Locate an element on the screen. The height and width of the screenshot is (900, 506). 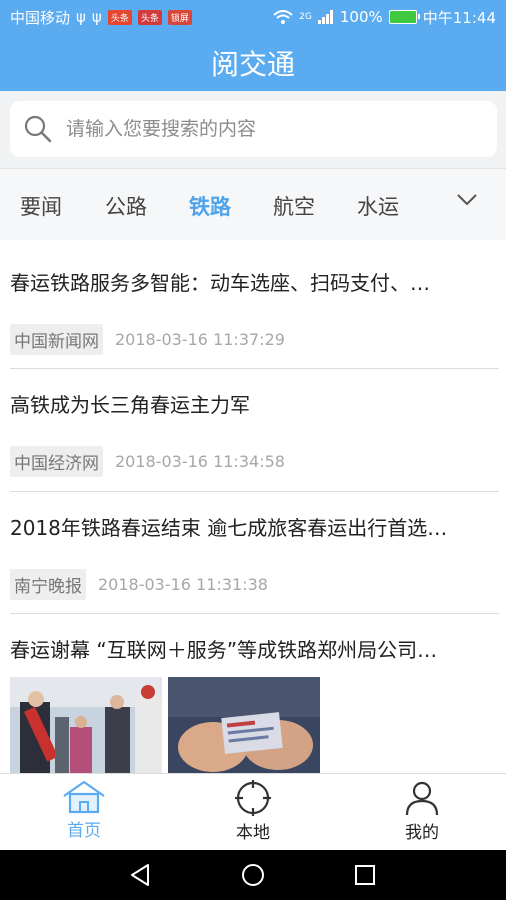
carrier-label: 中国移动 is located at coordinates (40, 17).